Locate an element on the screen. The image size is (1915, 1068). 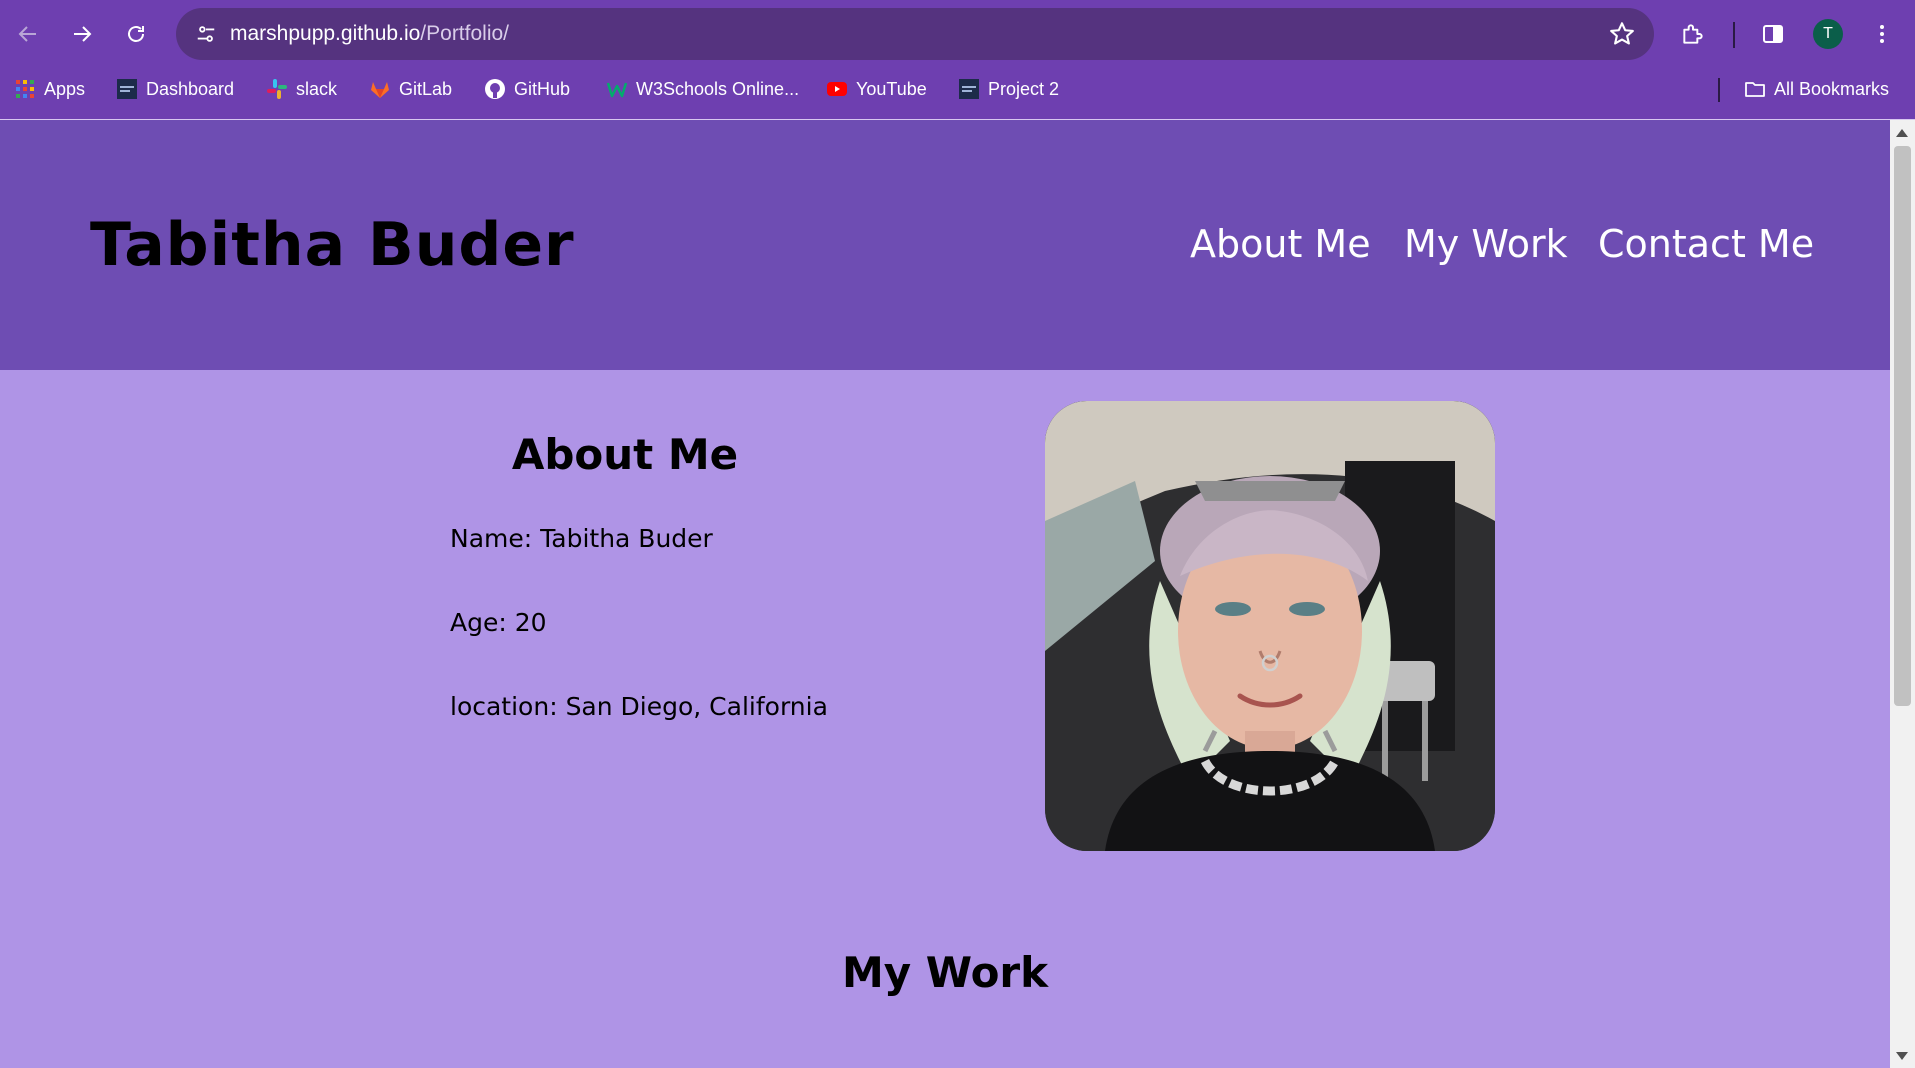
all-bookmarks-label: All Bookmarks is located at coordinates (1832, 88).